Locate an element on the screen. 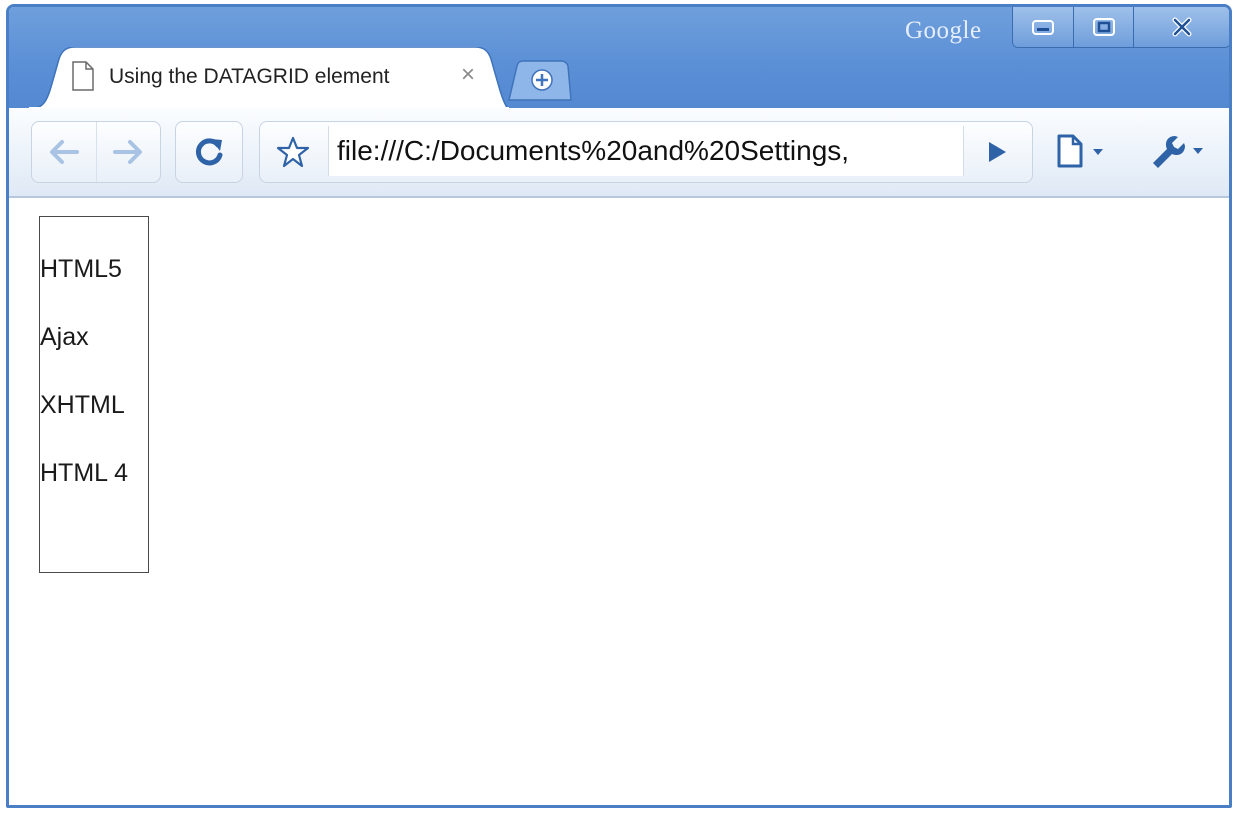  close-icon is located at coordinates (1182, 27).